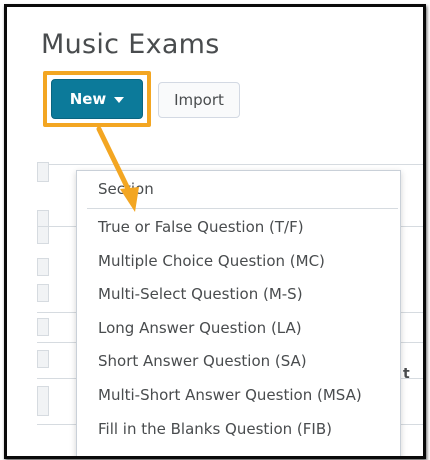 This screenshot has width=430, height=460. What do you see at coordinates (238, 395) in the screenshot?
I see `menu-item-multi-short-answer: Multi-Short Answer Question (MSA)` at bounding box center [238, 395].